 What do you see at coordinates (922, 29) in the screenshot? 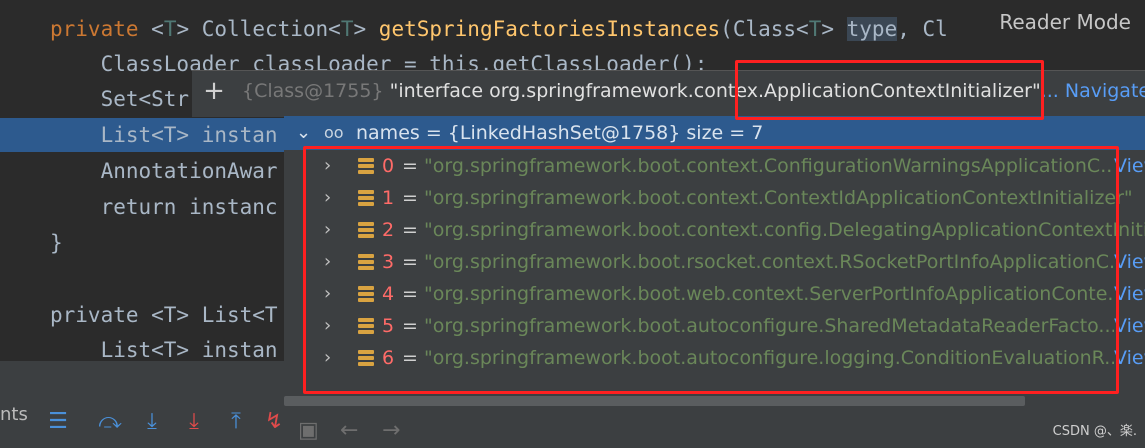
I see `code-token: , Cl` at bounding box center [922, 29].